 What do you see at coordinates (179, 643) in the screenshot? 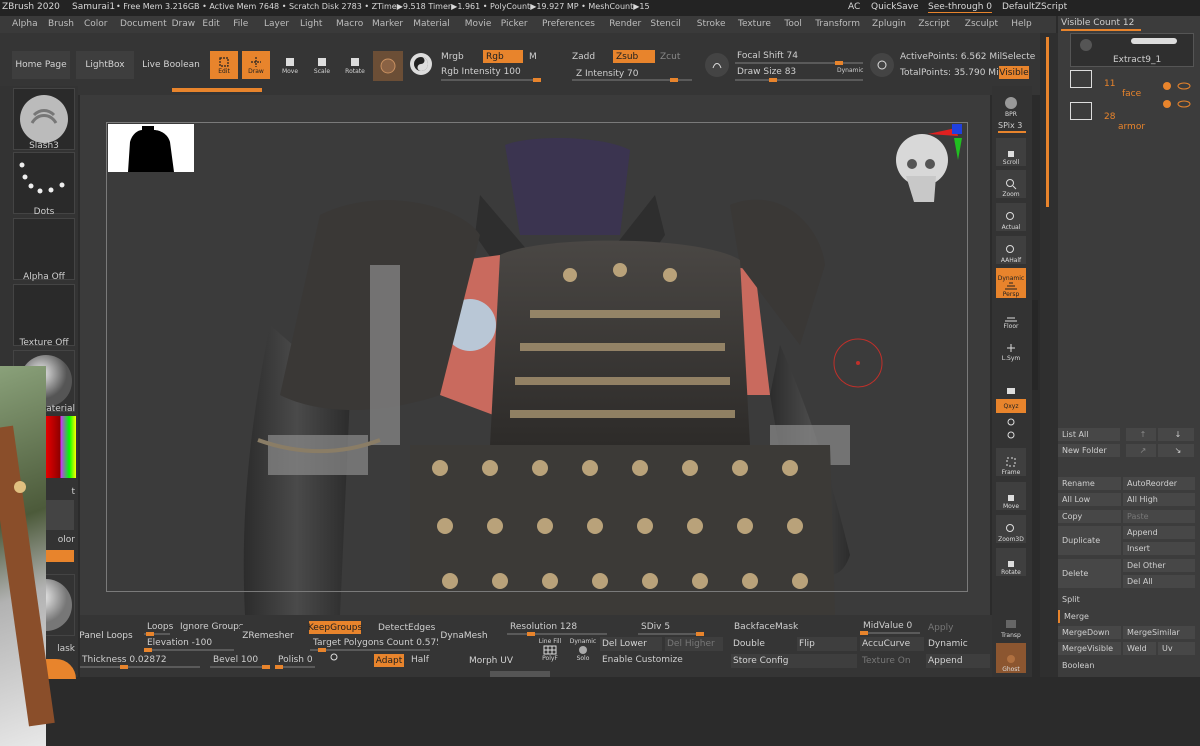
I see `elevation-slider: Elevation -100` at bounding box center [179, 643].